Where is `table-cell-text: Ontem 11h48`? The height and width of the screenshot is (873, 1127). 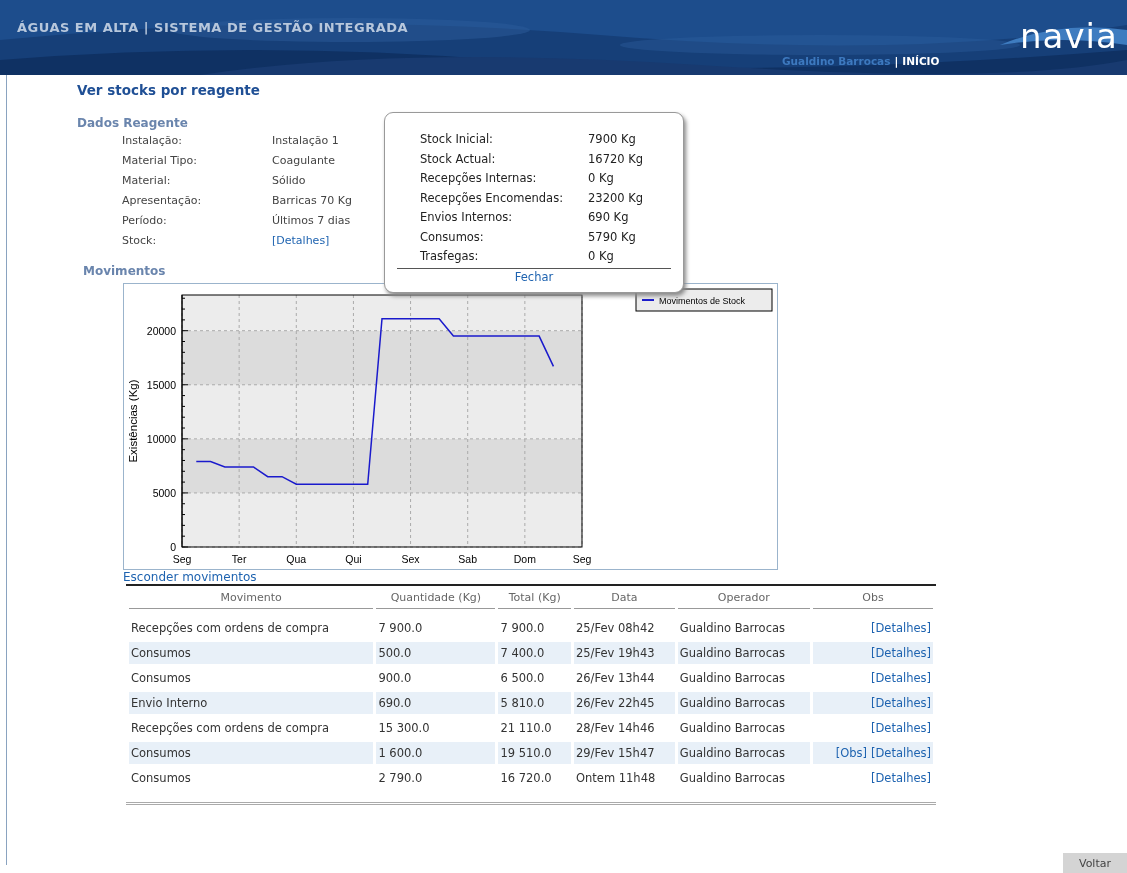 table-cell-text: Ontem 11h48 is located at coordinates (615, 778).